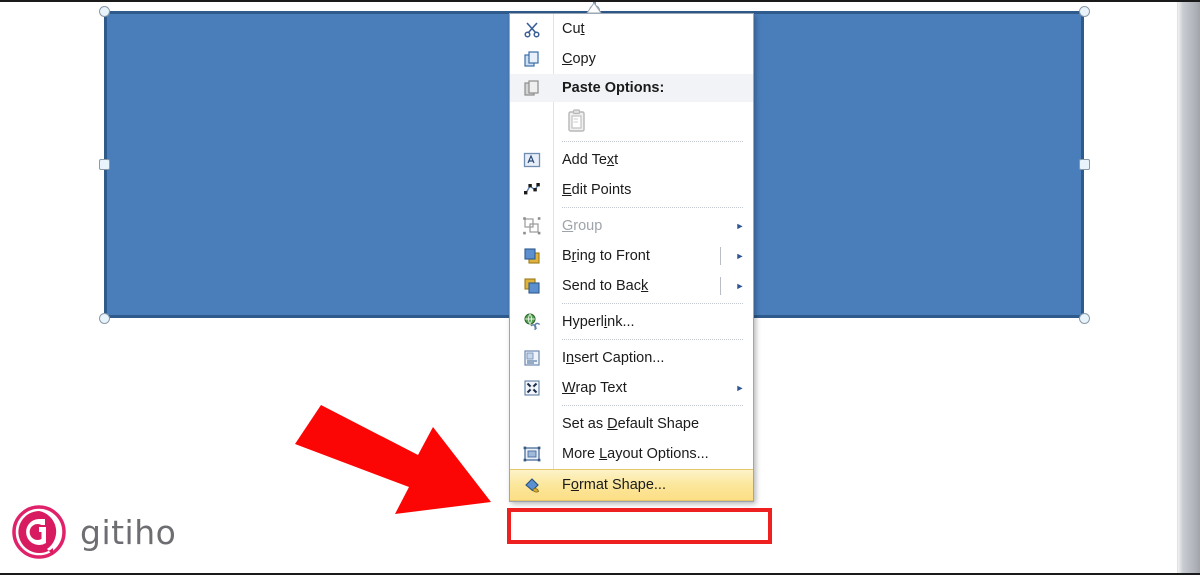 This screenshot has height=575, width=1200. Describe the element at coordinates (104, 318) in the screenshot. I see `selection-handle-bottom-left` at that location.